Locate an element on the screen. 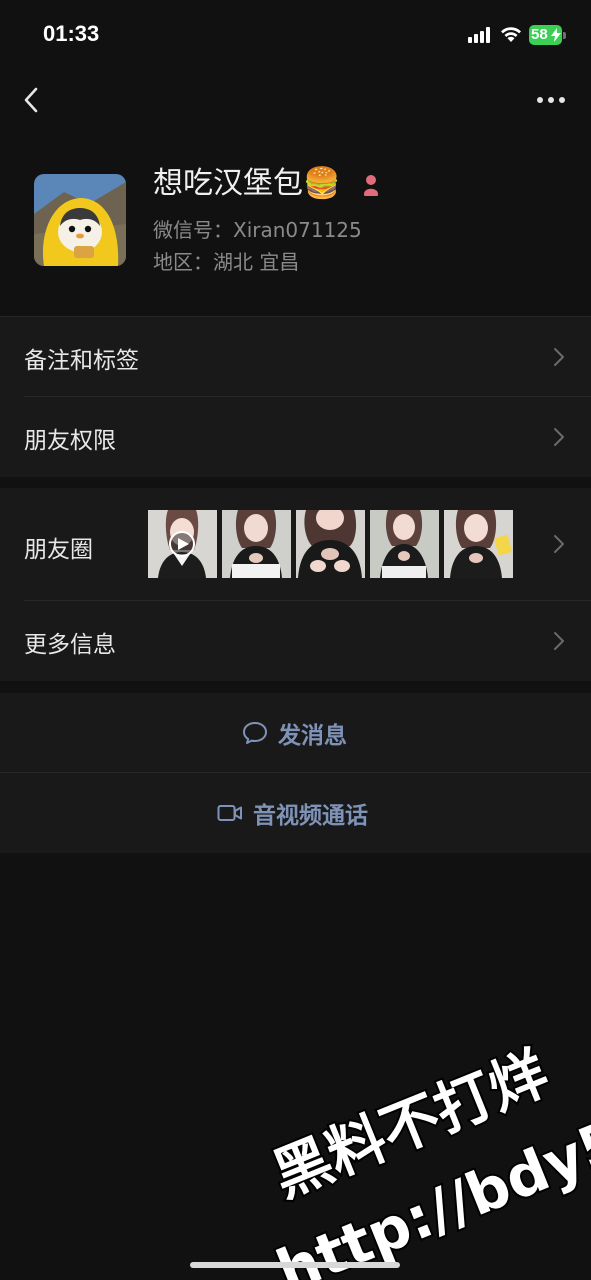 The image size is (591, 1280). charging-bolt-icon is located at coordinates (556, 35).